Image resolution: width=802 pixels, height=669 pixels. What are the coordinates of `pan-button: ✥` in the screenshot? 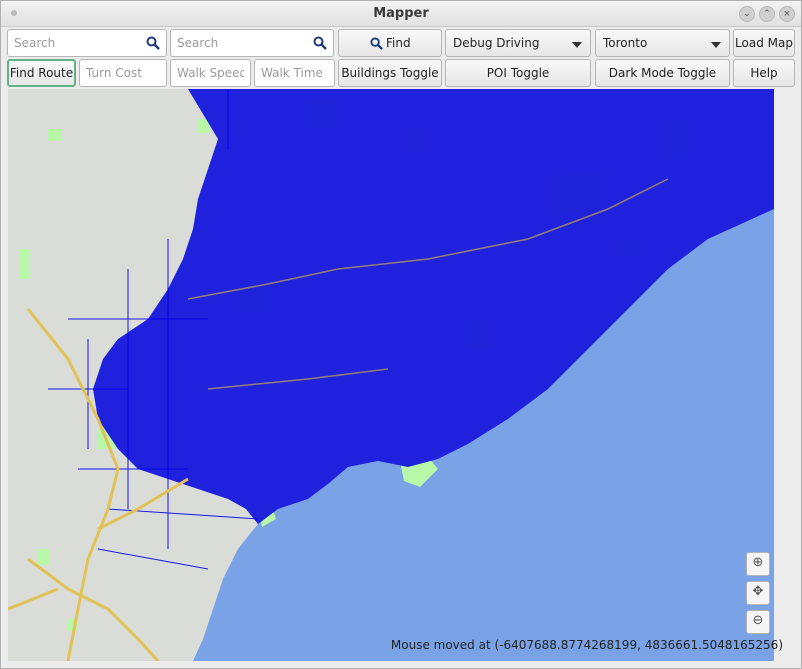 It's located at (758, 593).